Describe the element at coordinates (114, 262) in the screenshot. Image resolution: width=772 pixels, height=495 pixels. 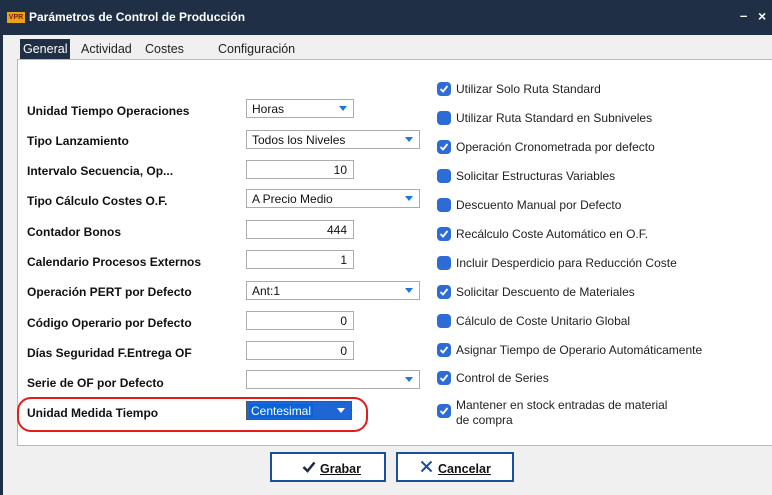
I see `label-calendario: Calendario Procesos Externos` at that location.